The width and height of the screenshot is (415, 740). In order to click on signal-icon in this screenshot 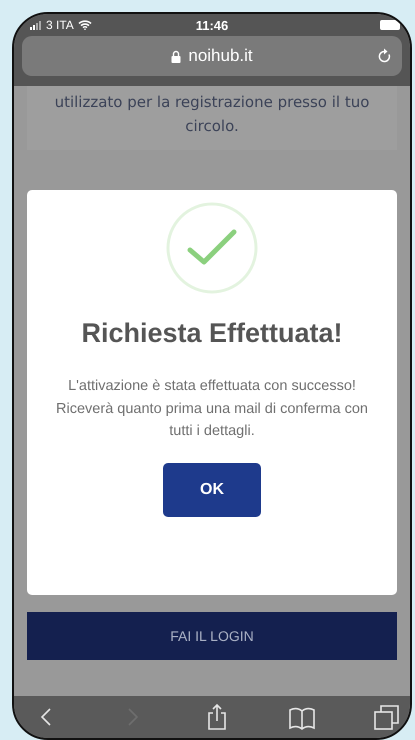, I will do `click(36, 25)`.